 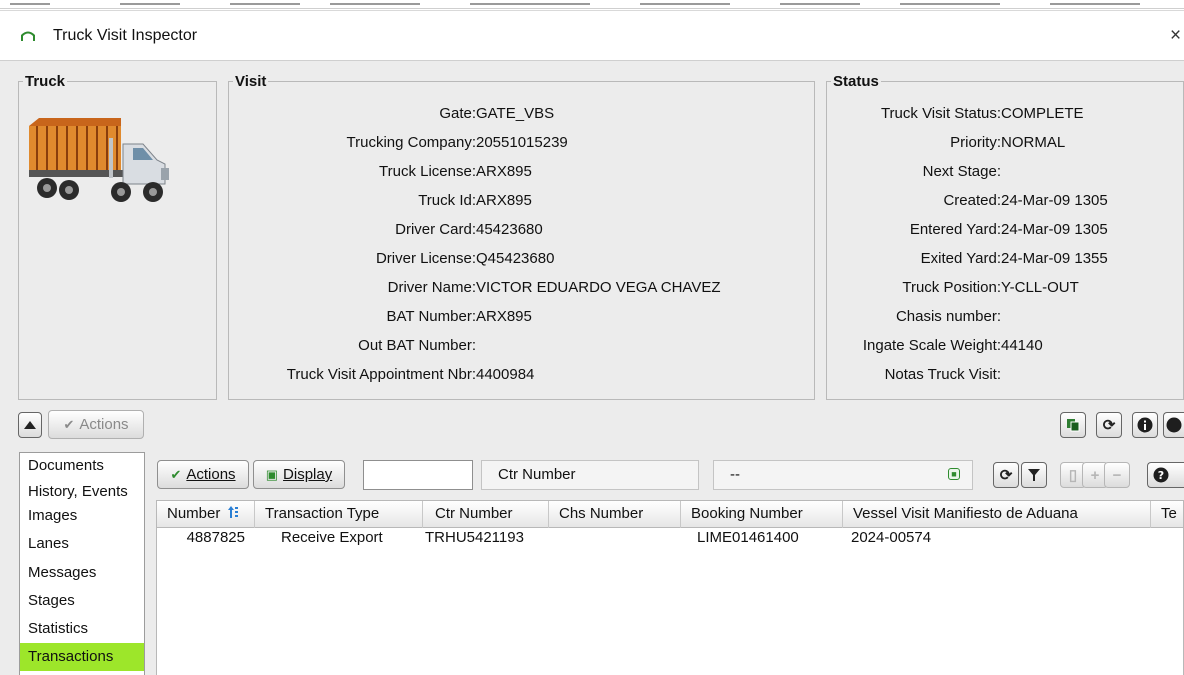 What do you see at coordinates (1006, 475) in the screenshot?
I see `grid-refresh-button: ⟳` at bounding box center [1006, 475].